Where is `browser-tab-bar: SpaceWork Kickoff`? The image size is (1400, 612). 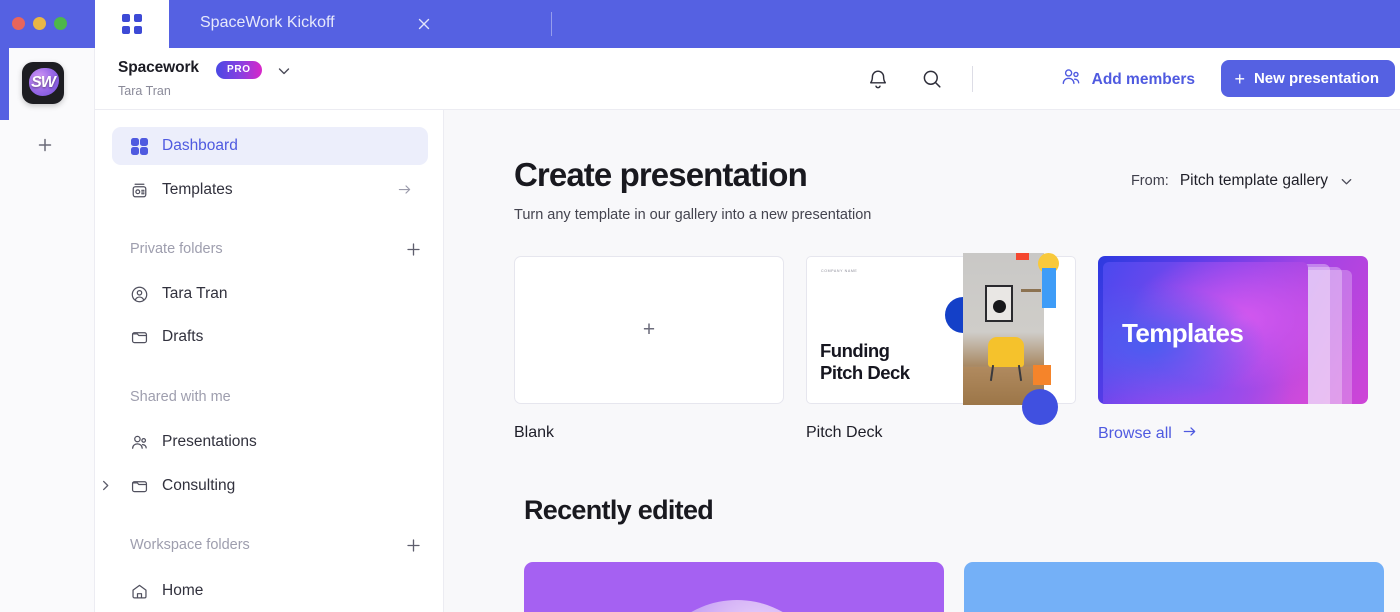 browser-tab-bar: SpaceWork Kickoff is located at coordinates (747, 24).